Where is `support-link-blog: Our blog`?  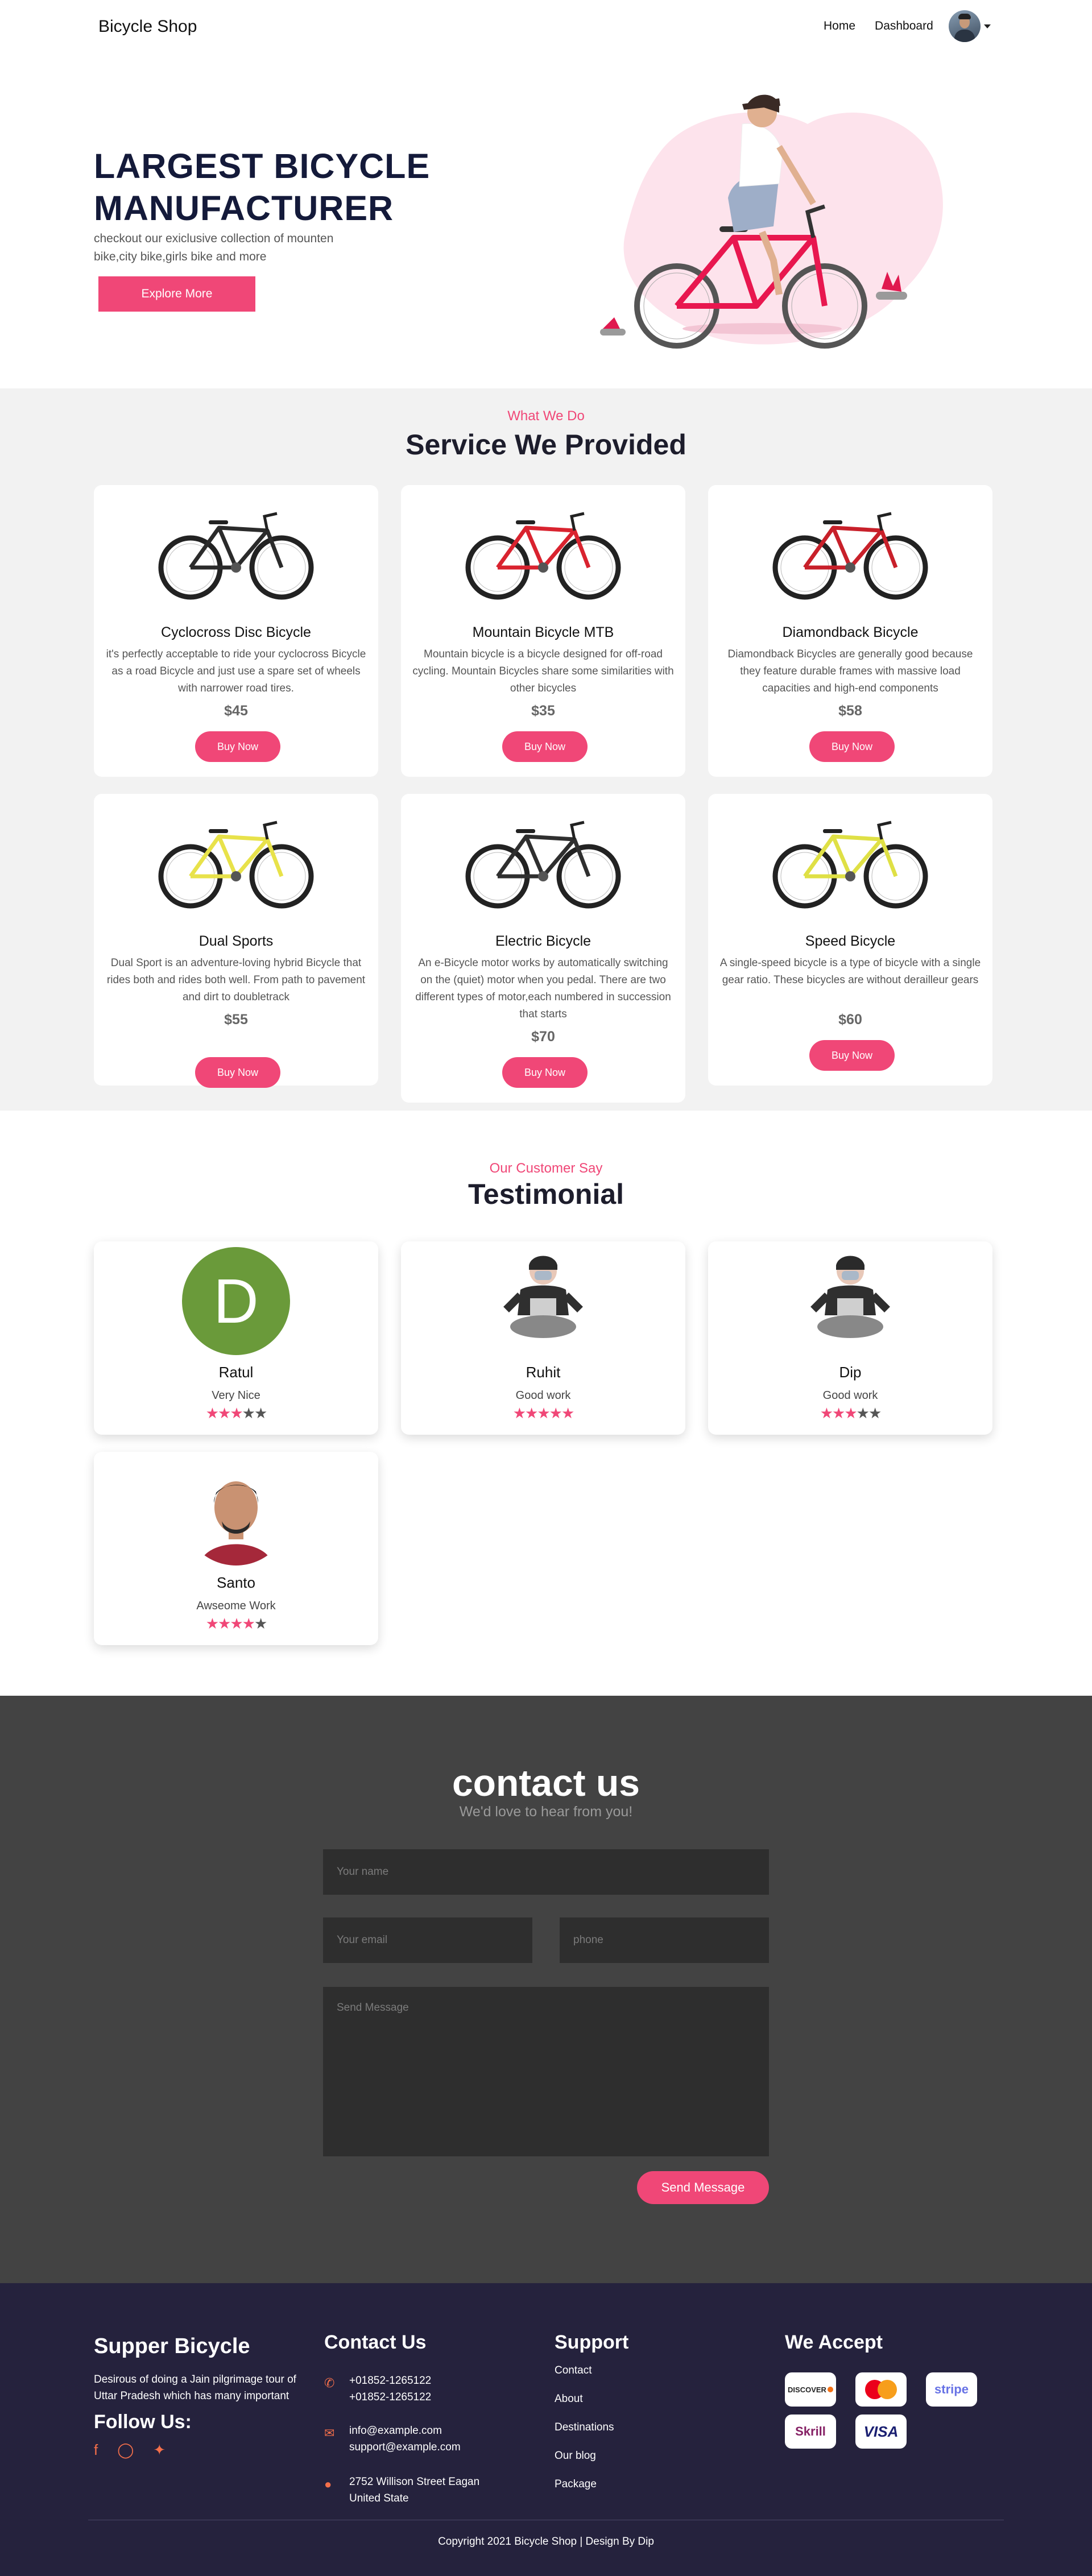
support-link-blog: Our blog is located at coordinates (640, 2463).